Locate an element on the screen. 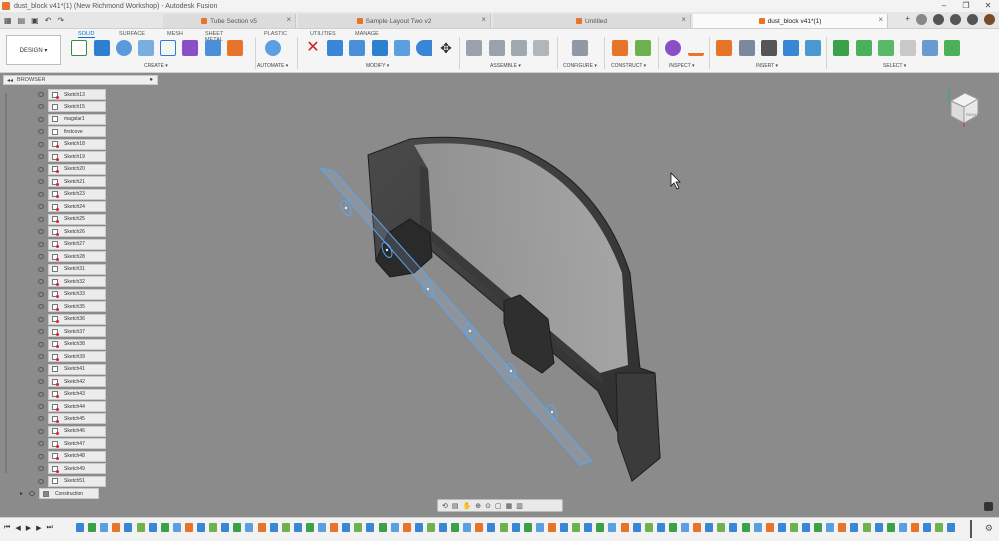 Image resolution: width=999 pixels, height=541 pixels. tab-solid: SOLID is located at coordinates (86, 34).